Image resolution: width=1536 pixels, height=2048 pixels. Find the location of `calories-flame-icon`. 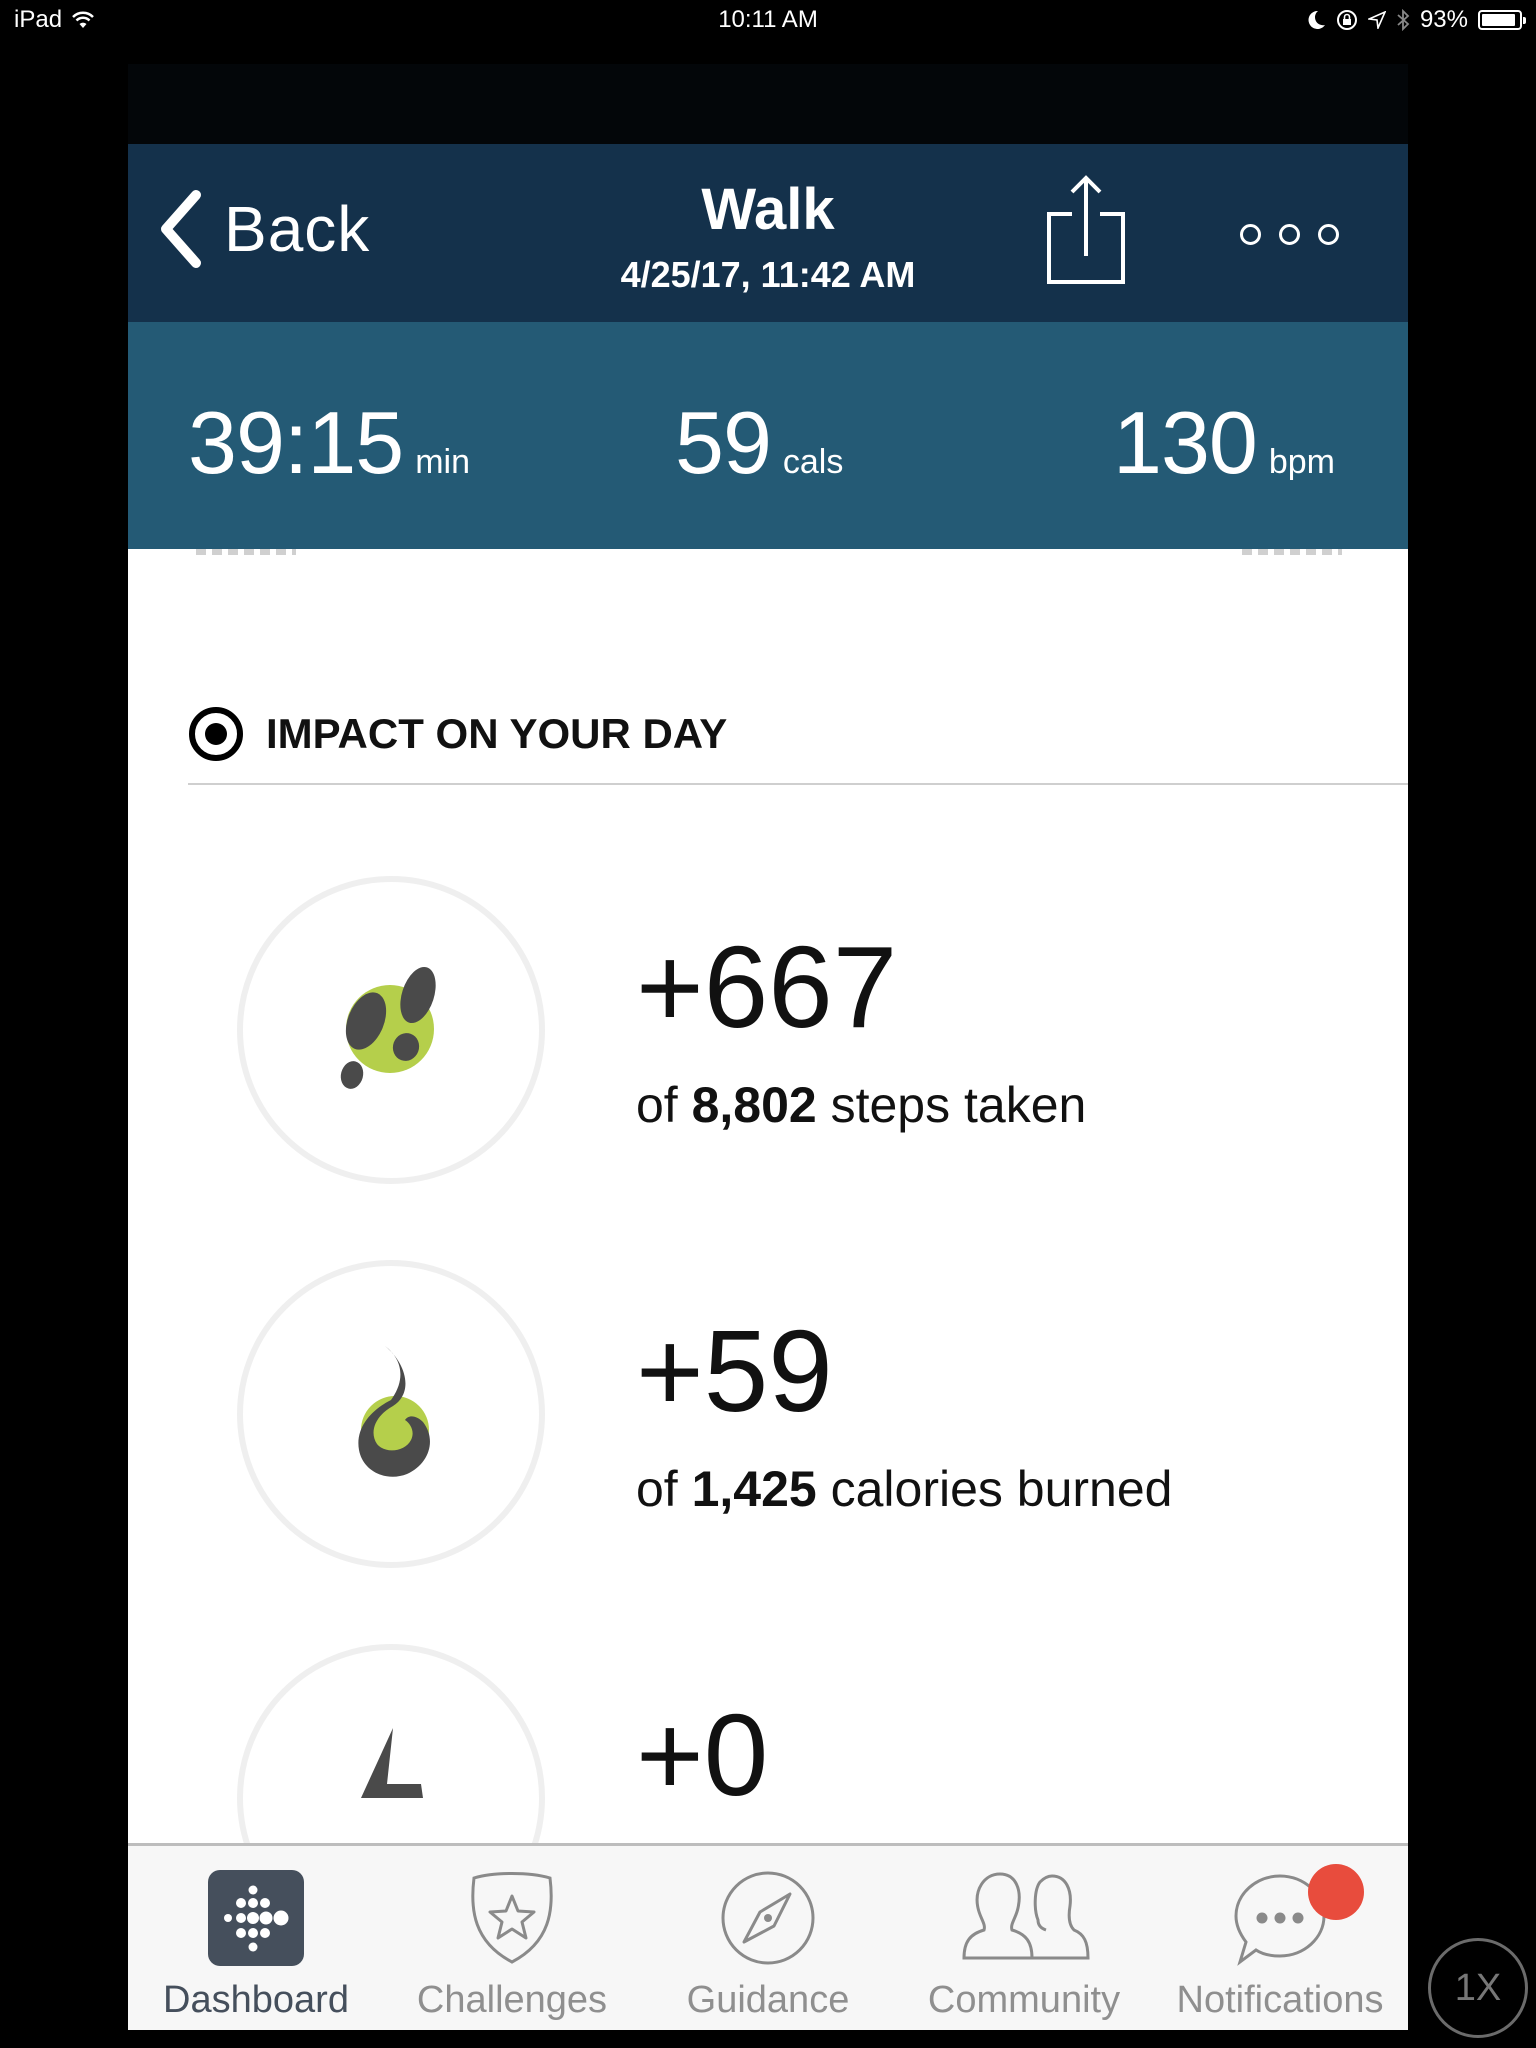

calories-flame-icon is located at coordinates (394, 1411).